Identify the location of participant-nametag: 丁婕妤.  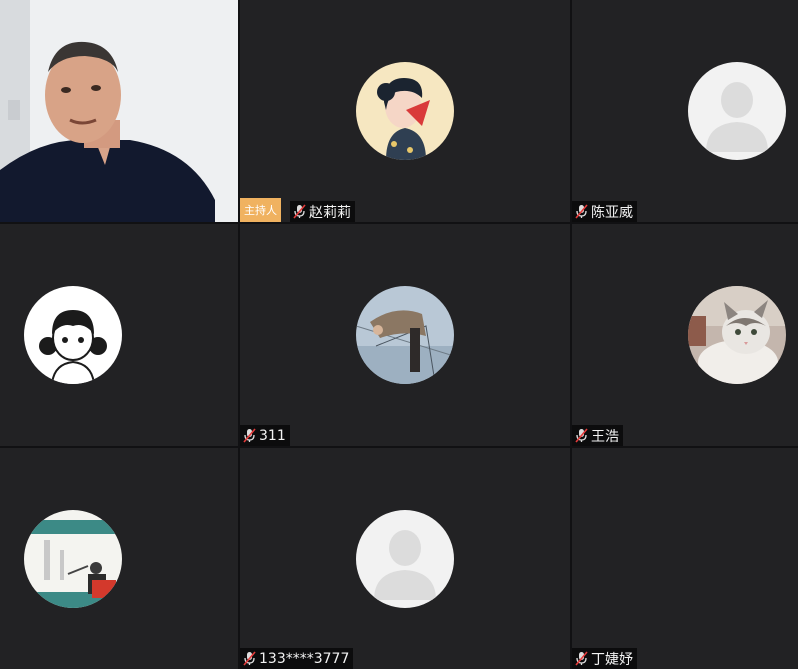
(604, 658).